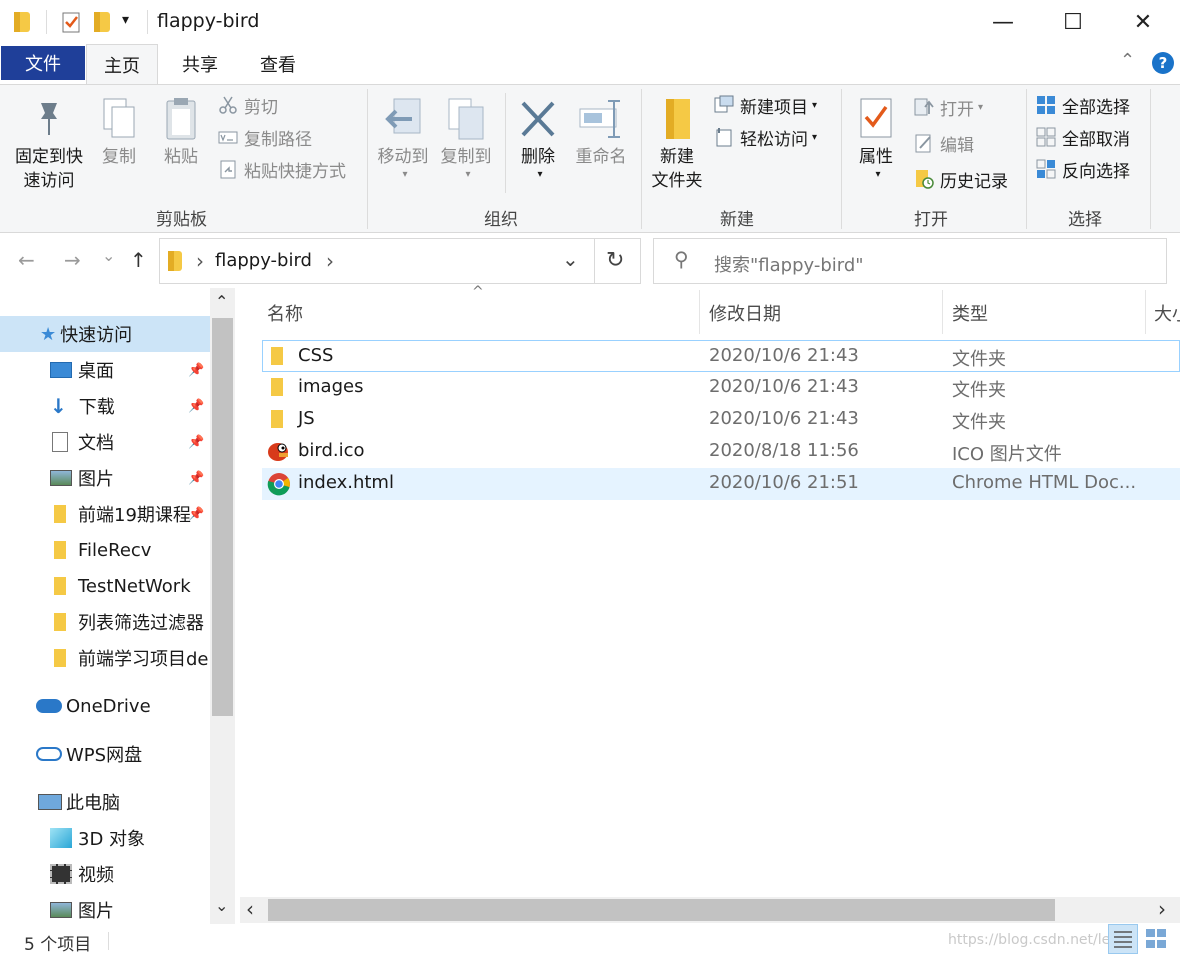 The image size is (1180, 958). I want to click on new-item-button: 新建项目 ▾, so click(765, 105).